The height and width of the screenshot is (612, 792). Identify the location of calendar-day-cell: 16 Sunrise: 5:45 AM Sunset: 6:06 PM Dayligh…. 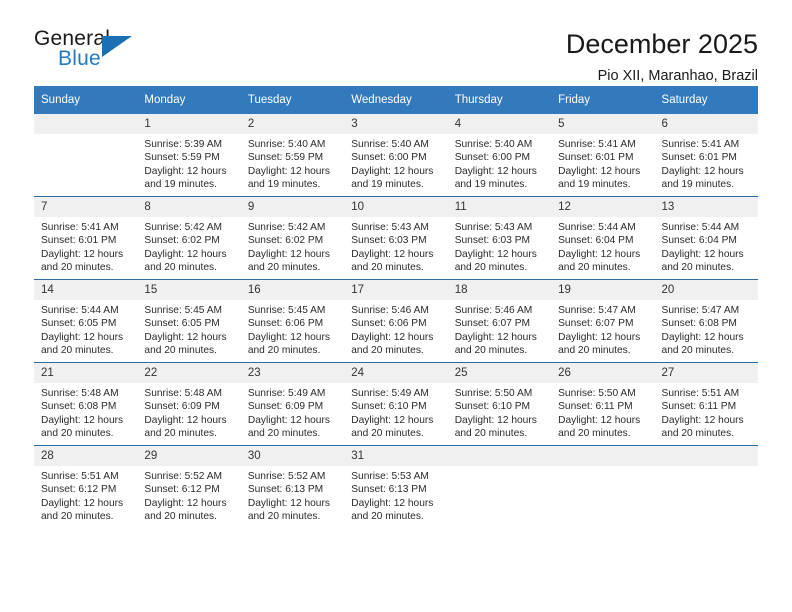
(292, 321).